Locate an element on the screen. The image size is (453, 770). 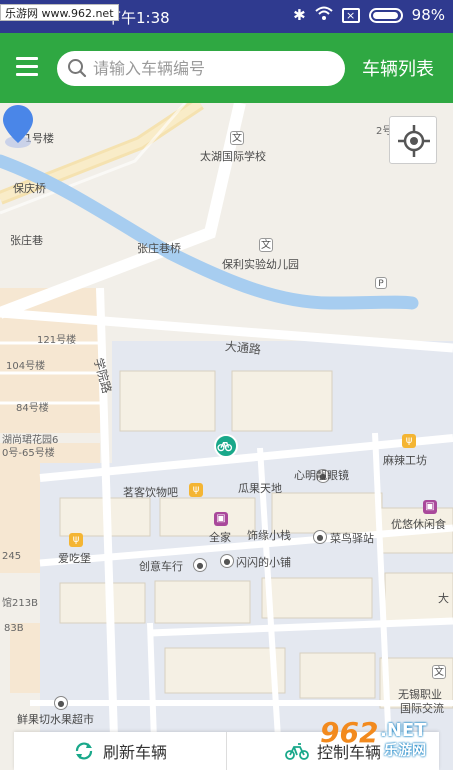
bike-marker-icon is located at coordinates (226, 446).